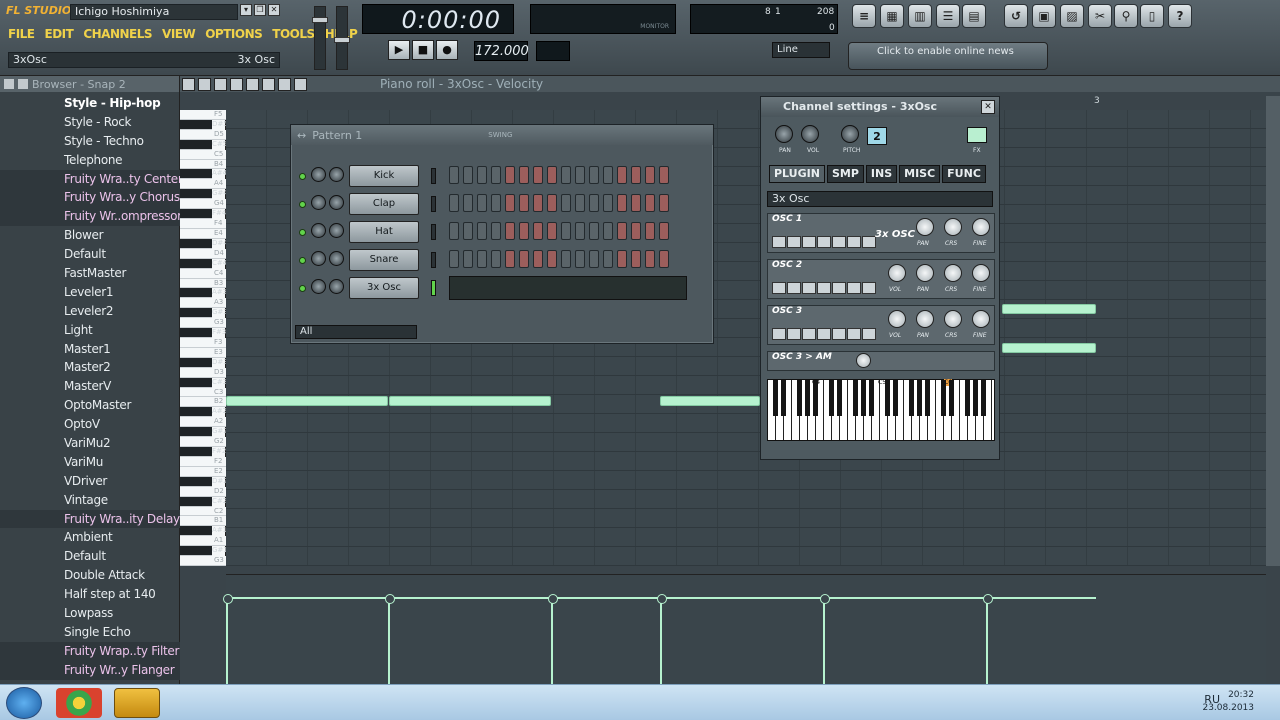 The width and height of the screenshot is (1280, 720). What do you see at coordinates (90, 405) in the screenshot?
I see `browser-item: OptoMaster` at bounding box center [90, 405].